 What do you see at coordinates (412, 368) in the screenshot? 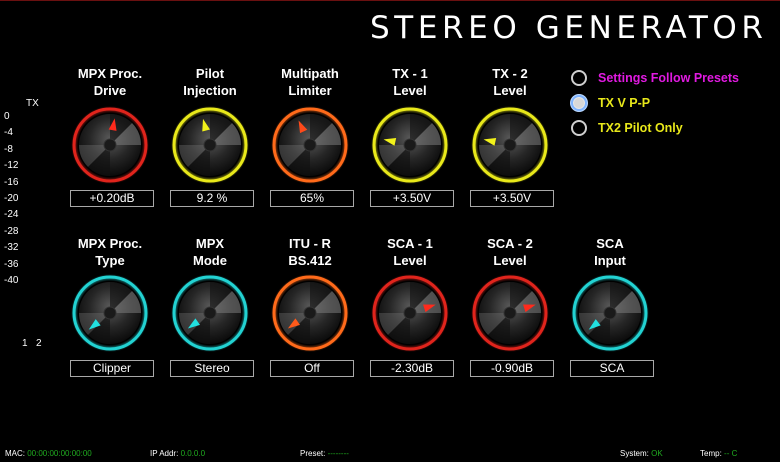
I see `knob-value-display: -2.30dB` at bounding box center [412, 368].